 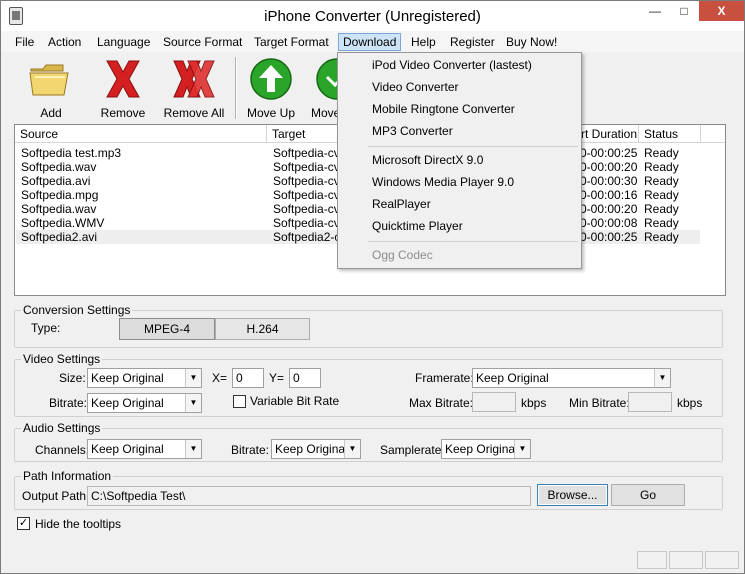 I want to click on max-kbps-label: kbps, so click(x=534, y=403).